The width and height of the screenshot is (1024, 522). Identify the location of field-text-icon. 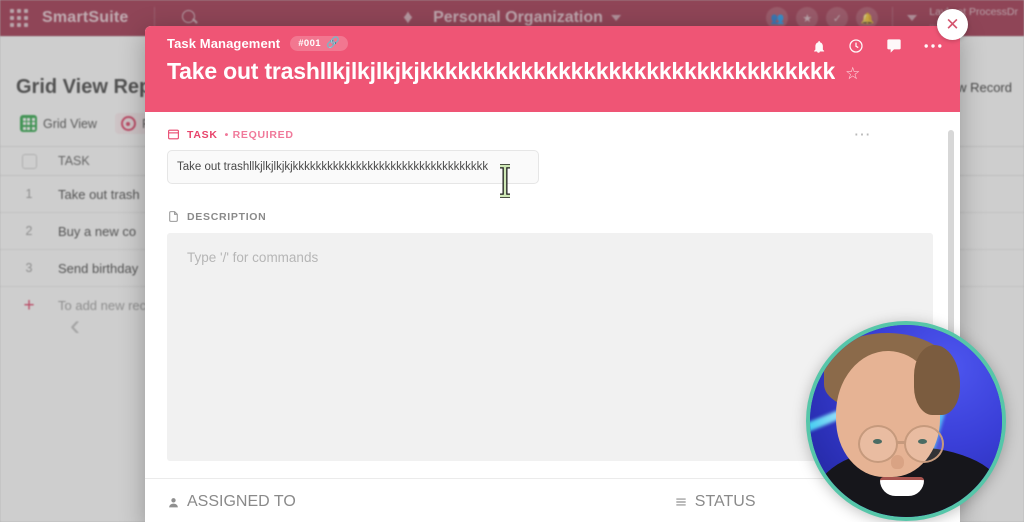
(173, 134).